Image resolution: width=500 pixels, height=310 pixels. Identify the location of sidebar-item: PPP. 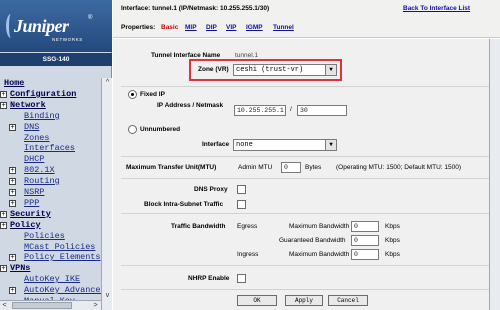
(31, 203).